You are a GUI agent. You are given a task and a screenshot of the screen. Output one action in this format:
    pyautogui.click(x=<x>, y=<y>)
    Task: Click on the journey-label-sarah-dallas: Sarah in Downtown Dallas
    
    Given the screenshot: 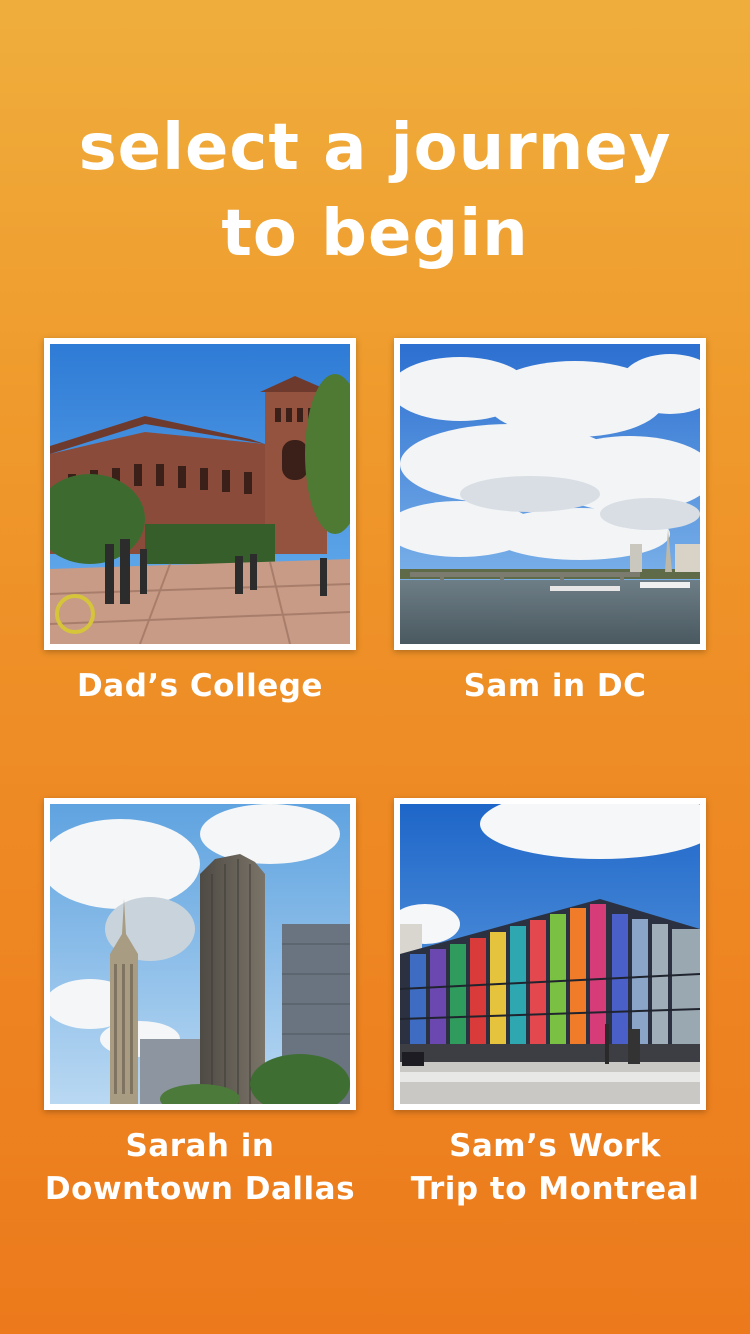 What is the action you would take?
    pyautogui.click(x=200, y=1168)
    